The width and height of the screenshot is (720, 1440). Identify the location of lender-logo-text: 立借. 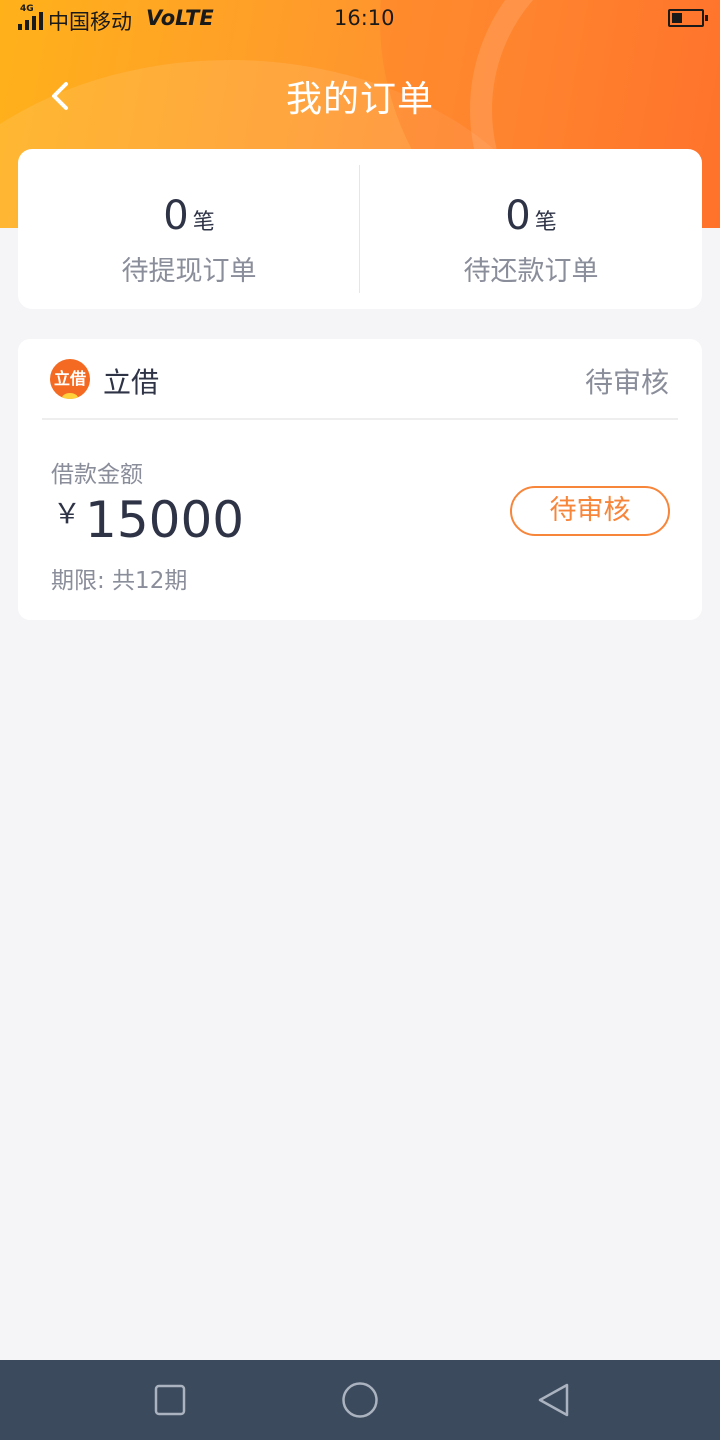
(69, 378).